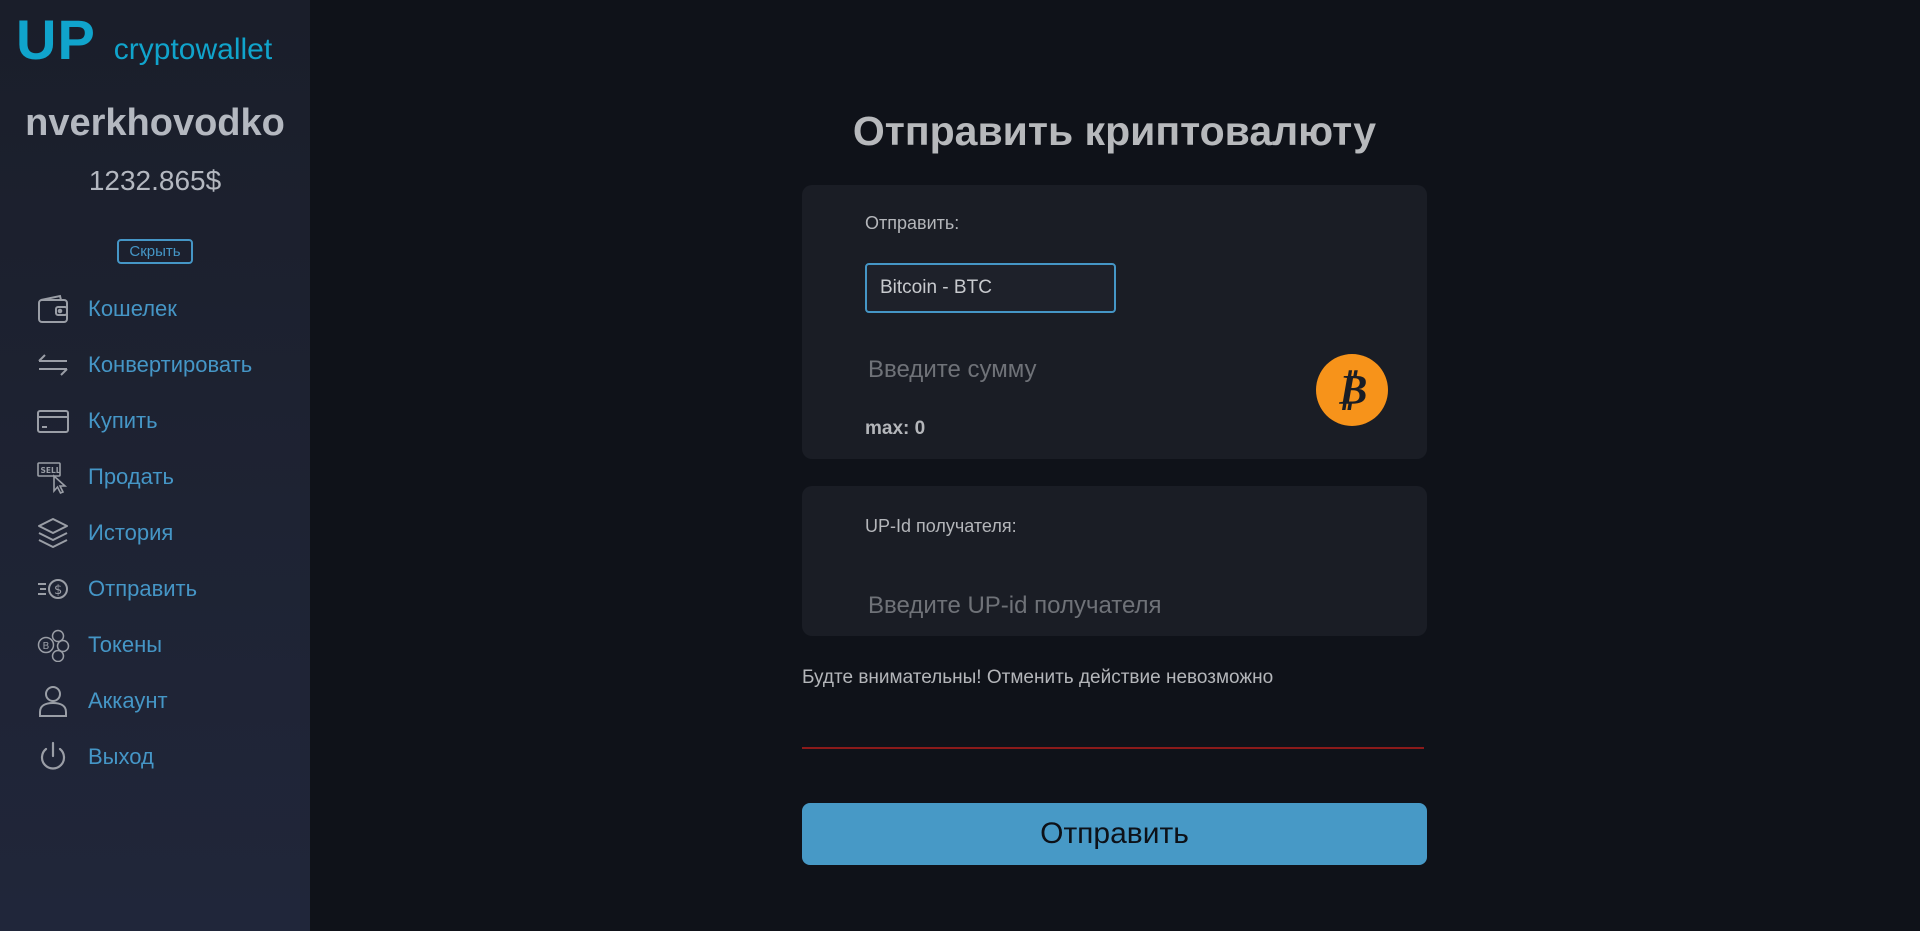 Image resolution: width=1920 pixels, height=931 pixels. What do you see at coordinates (53, 757) in the screenshot?
I see `power-icon` at bounding box center [53, 757].